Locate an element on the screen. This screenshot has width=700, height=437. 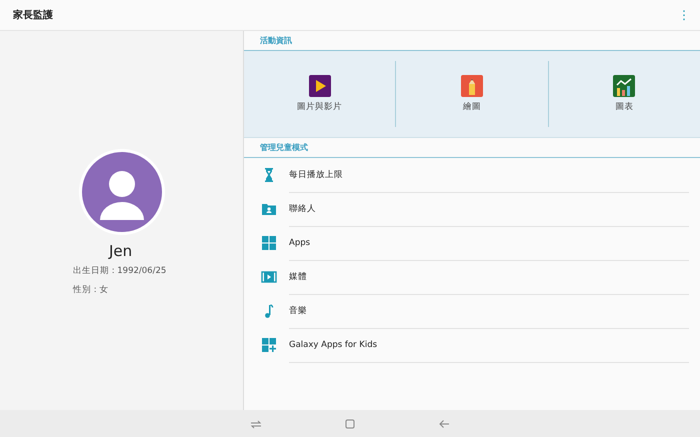
app-title: 家長監護 is located at coordinates (33, 15).